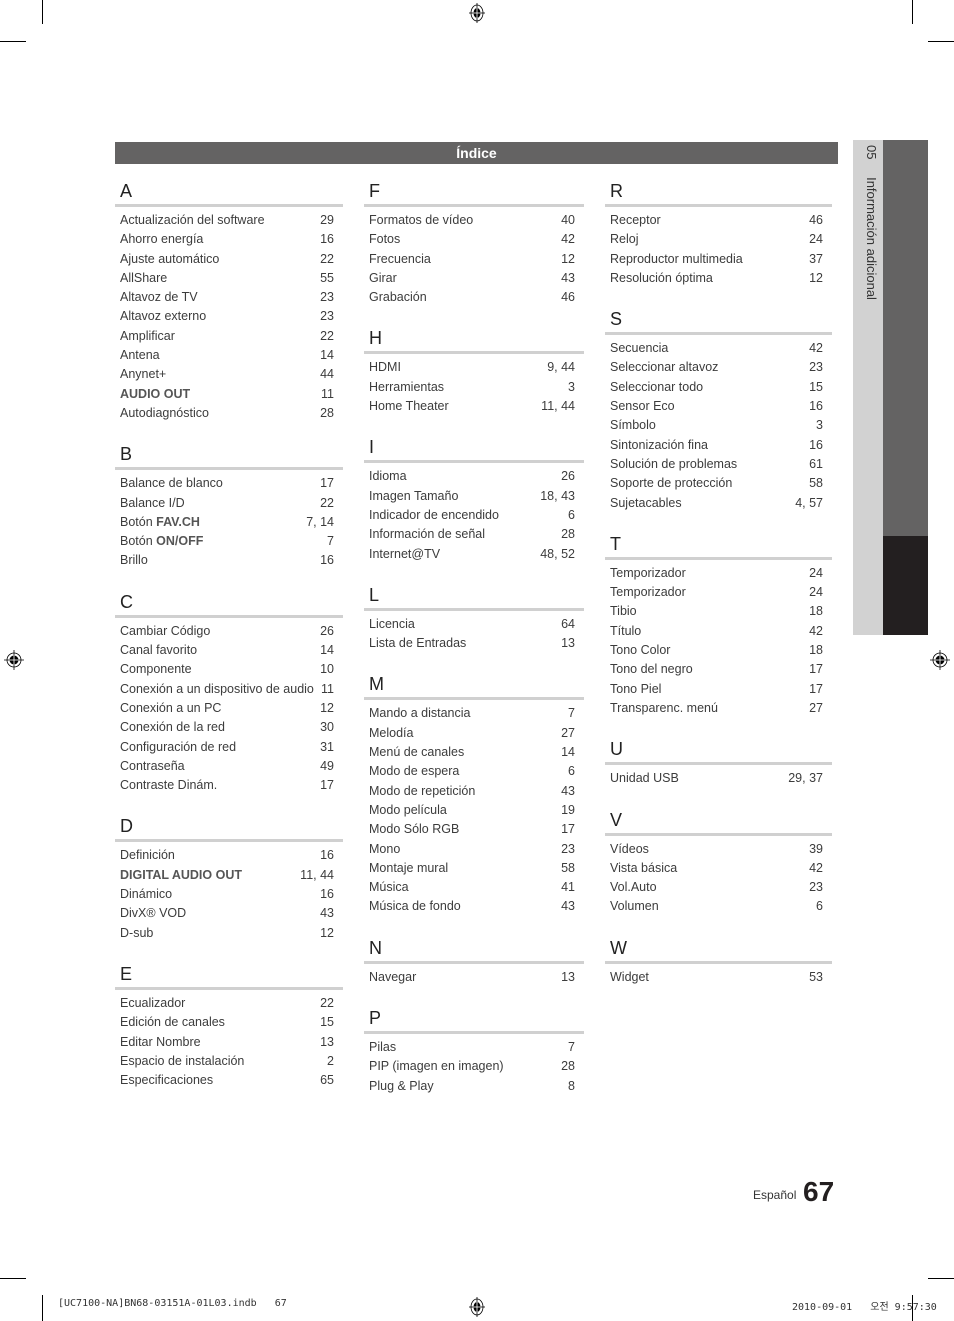 This screenshot has width=954, height=1321. What do you see at coordinates (646, 502) in the screenshot?
I see `entry-term-text: Sujetacables` at bounding box center [646, 502].